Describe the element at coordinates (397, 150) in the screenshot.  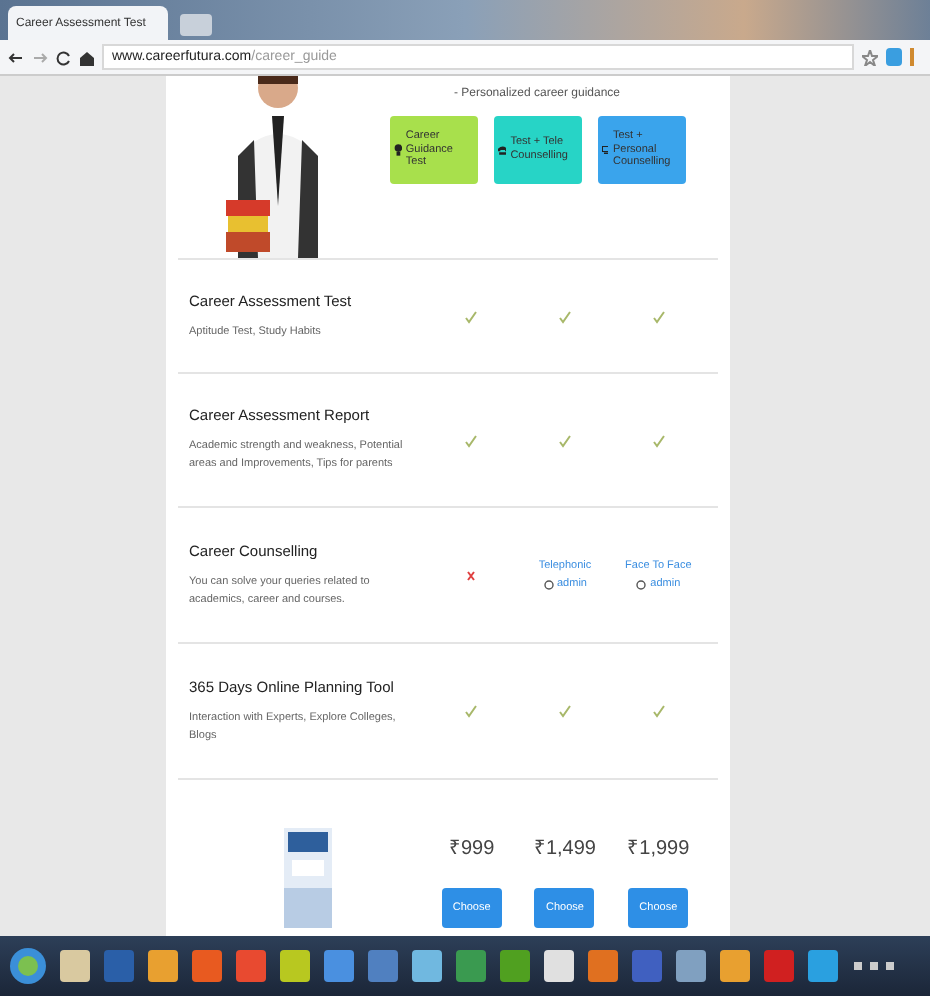
I see `bulb-icon` at that location.